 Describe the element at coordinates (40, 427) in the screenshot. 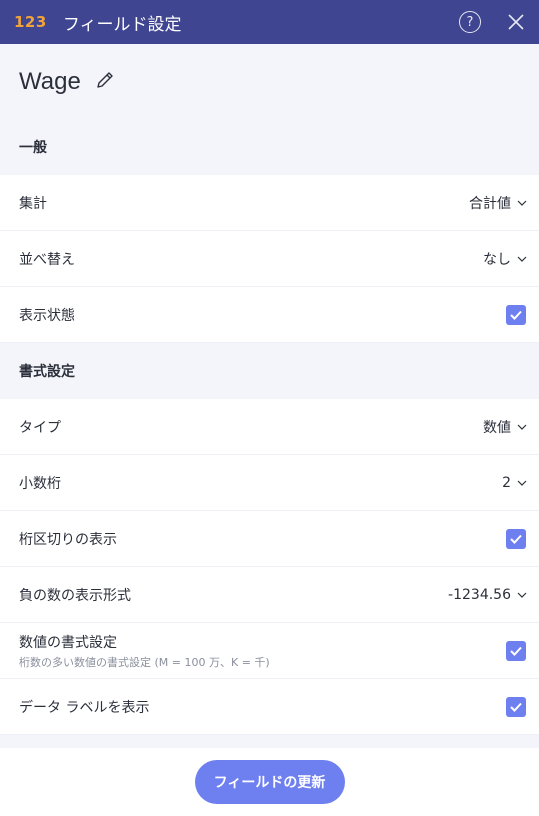

I see `type-label: タイプ` at that location.